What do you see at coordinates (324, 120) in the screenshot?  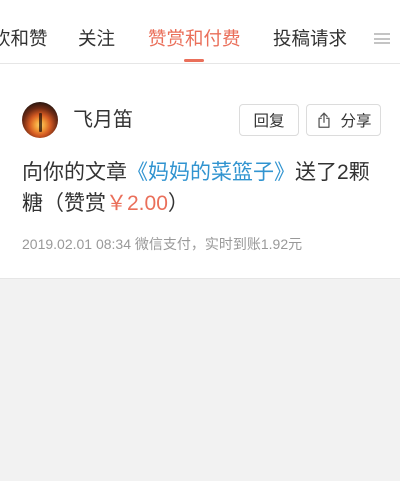 I see `share-icon` at bounding box center [324, 120].